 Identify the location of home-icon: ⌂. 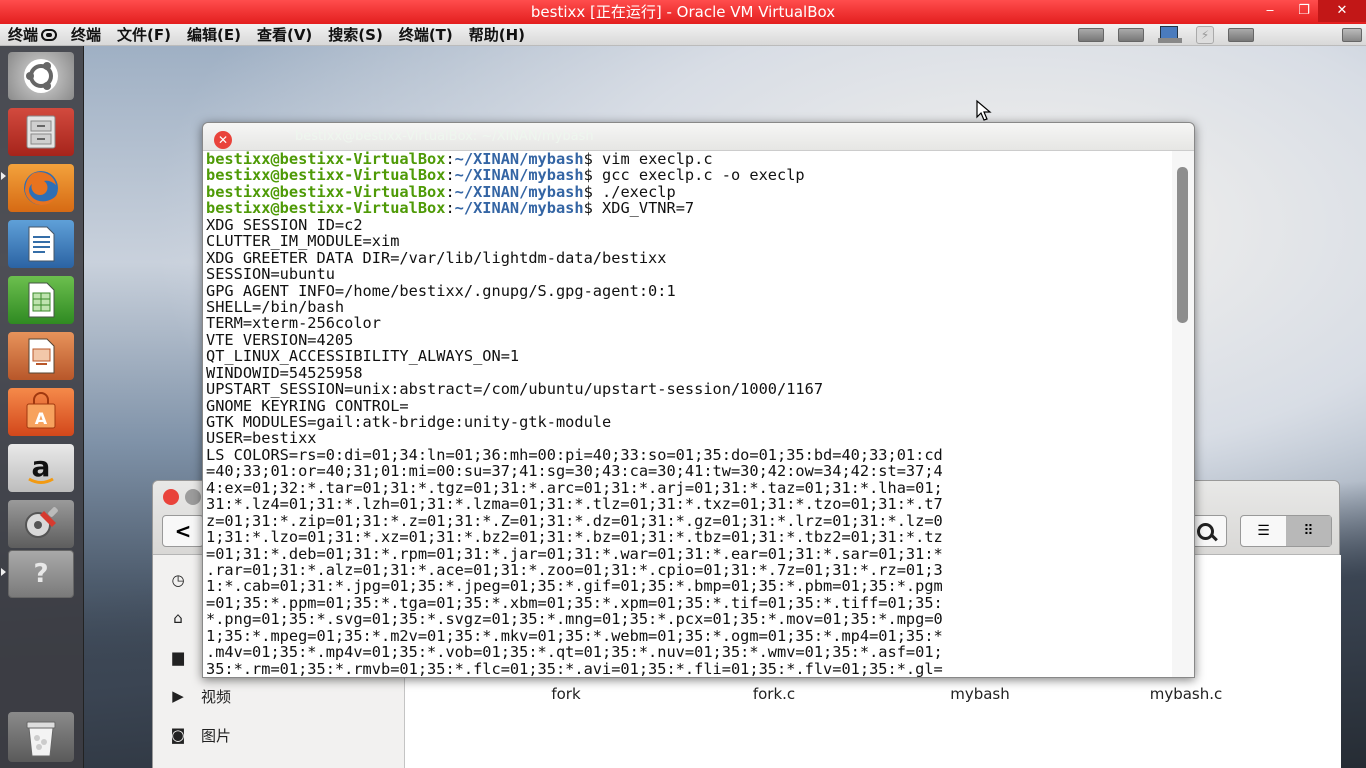
(178, 618).